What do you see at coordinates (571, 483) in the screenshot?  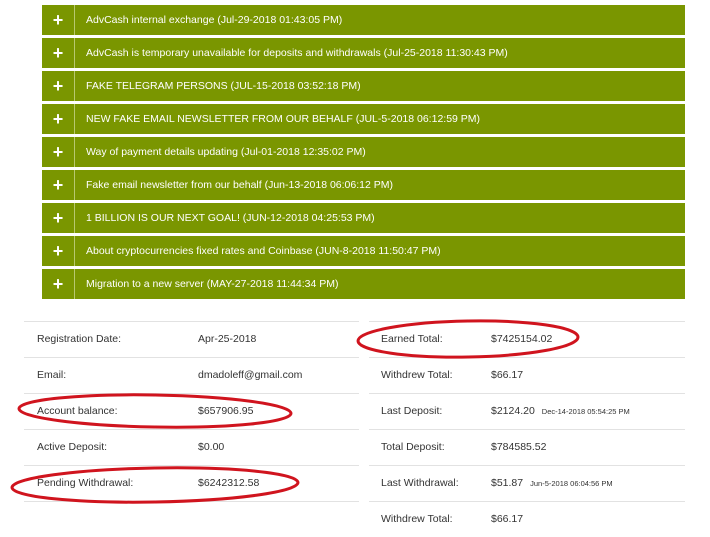 I see `stat-date: Jun-5-2018 06:04:56 PM` at bounding box center [571, 483].